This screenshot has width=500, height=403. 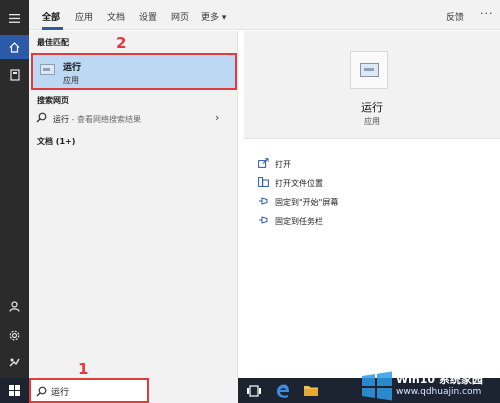 What do you see at coordinates (455, 16) in the screenshot?
I see `feedback-link: 反馈` at bounding box center [455, 16].